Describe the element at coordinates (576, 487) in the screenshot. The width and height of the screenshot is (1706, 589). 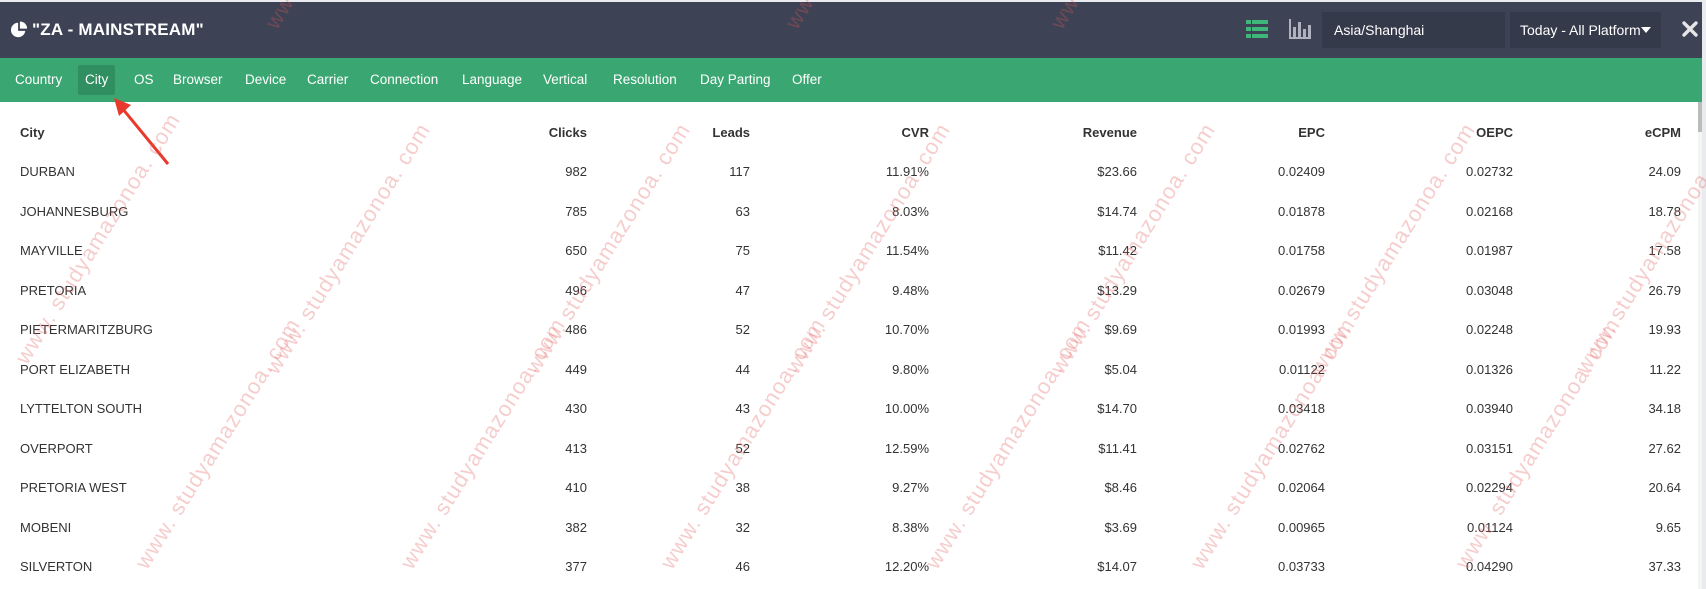
I see `cell-clicks: 410` at that location.